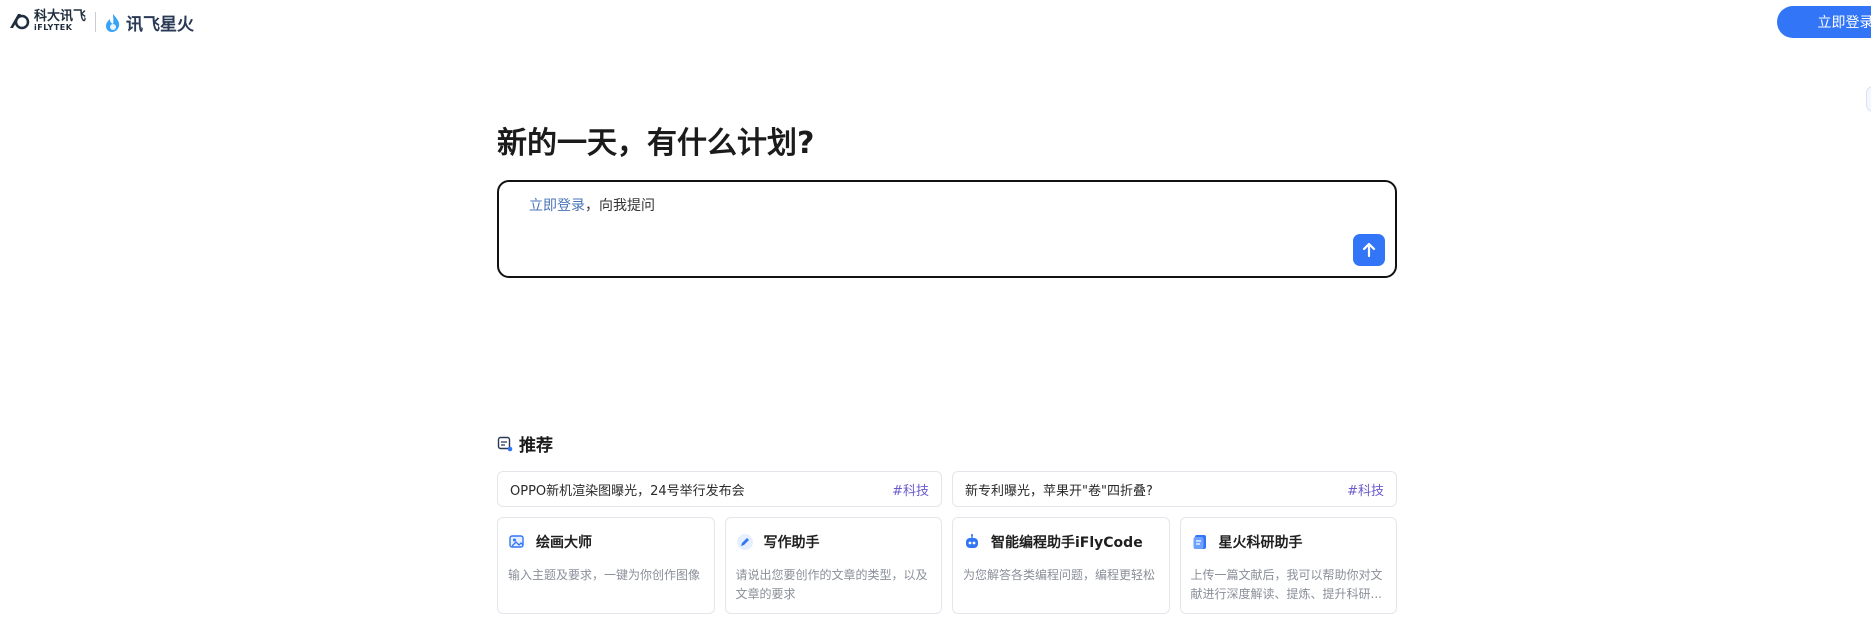  I want to click on recommend-icon, so click(505, 443).